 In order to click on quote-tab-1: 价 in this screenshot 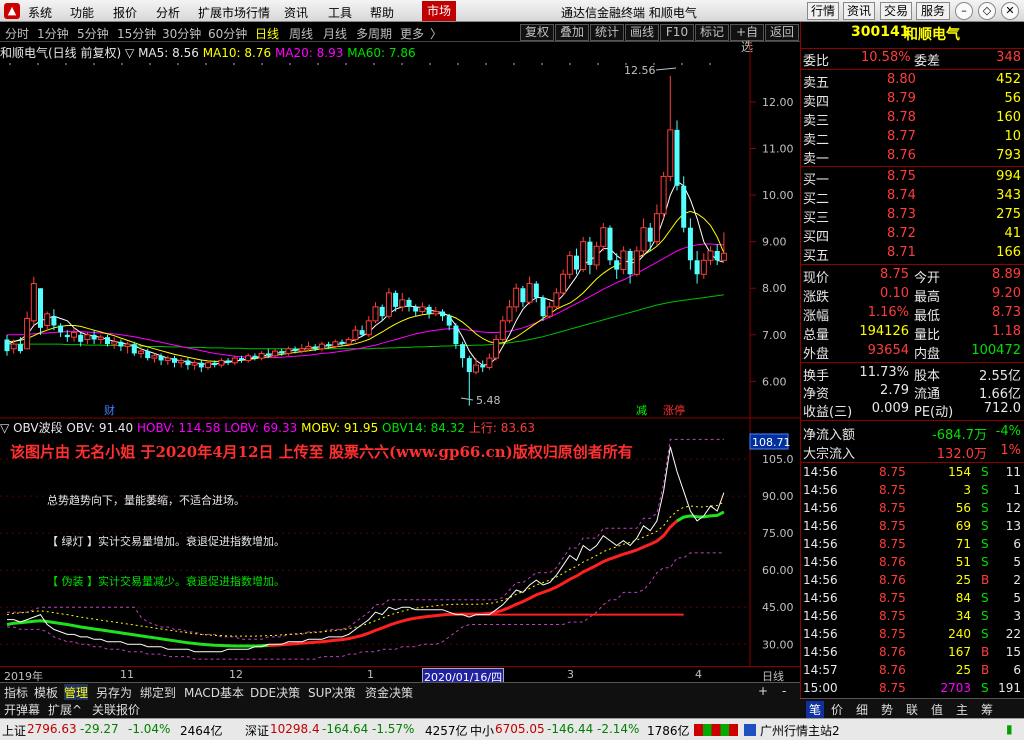, I will do `click(837, 709)`.